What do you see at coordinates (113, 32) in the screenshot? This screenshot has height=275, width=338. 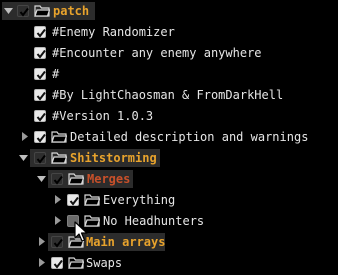 I see `tree-node-label: #Enemy Randomizer` at bounding box center [113, 32].